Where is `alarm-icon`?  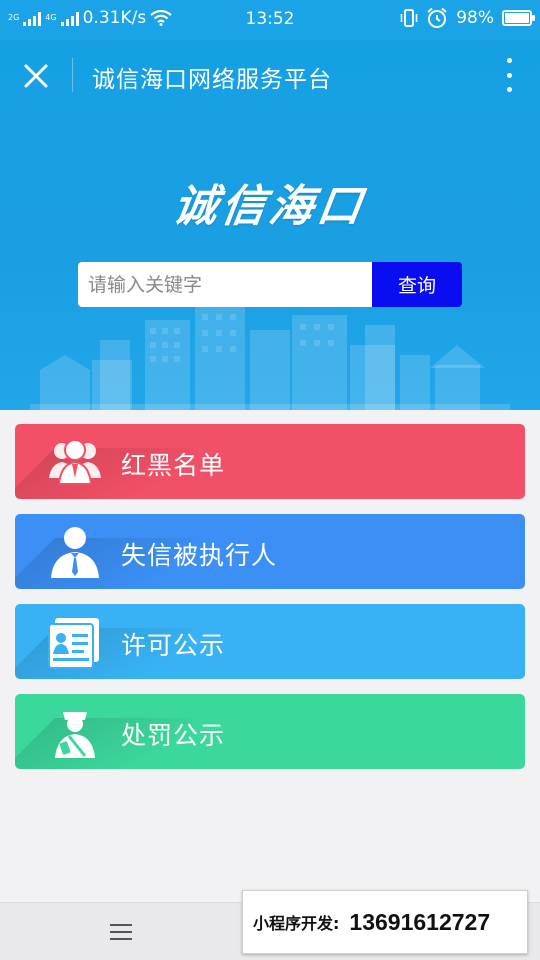
alarm-icon is located at coordinates (437, 17).